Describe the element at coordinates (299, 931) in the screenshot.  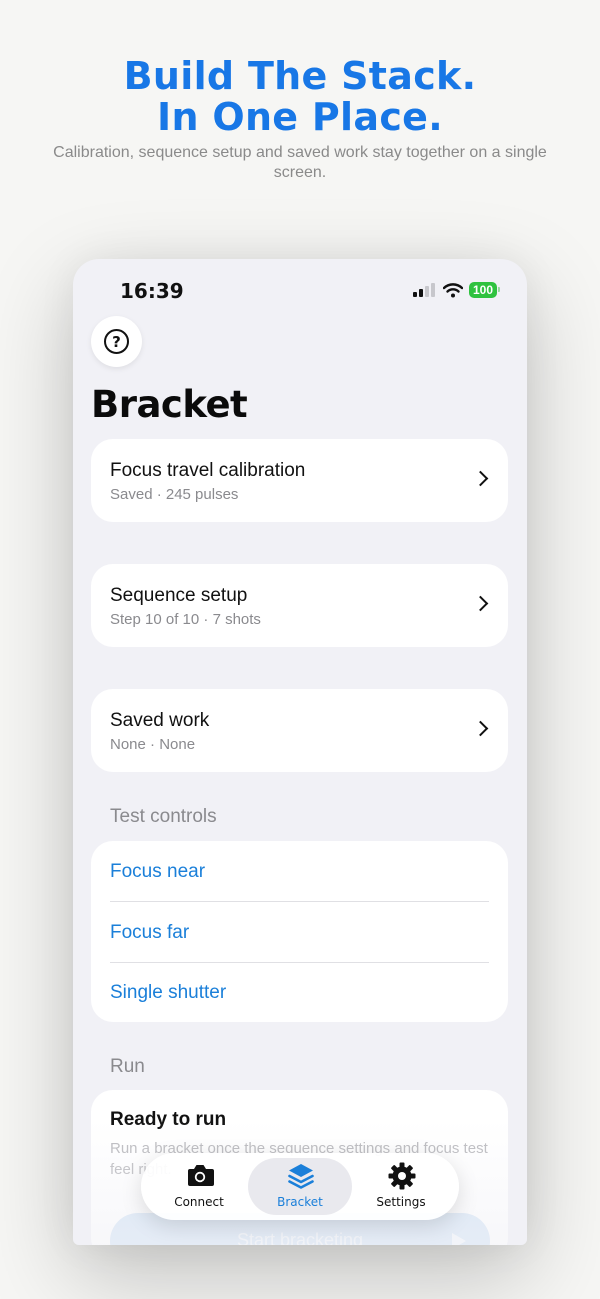
I see `test-controls-card: Focus near Focus far Single shutter` at that location.